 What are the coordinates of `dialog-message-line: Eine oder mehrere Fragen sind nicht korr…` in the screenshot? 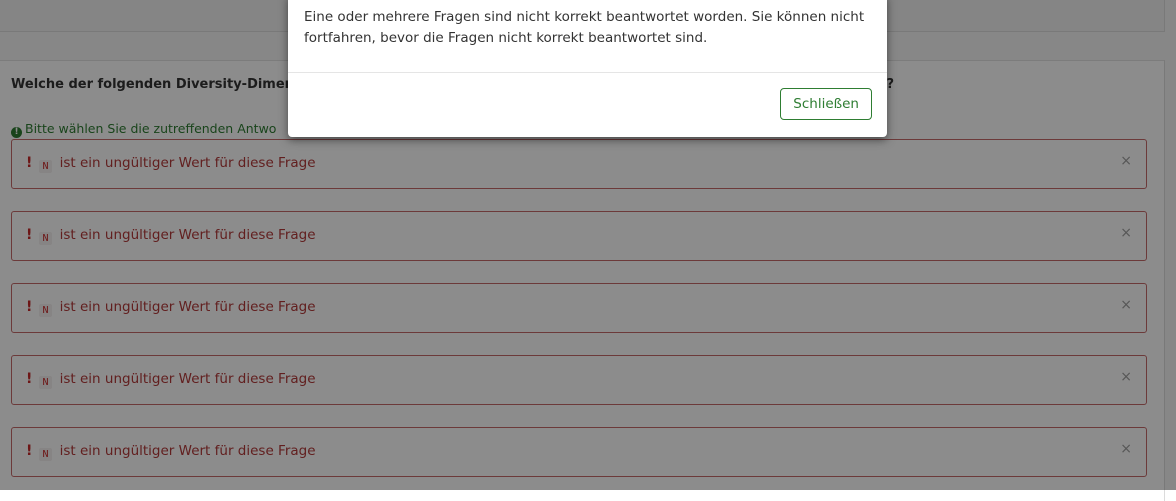 It's located at (584, 17).